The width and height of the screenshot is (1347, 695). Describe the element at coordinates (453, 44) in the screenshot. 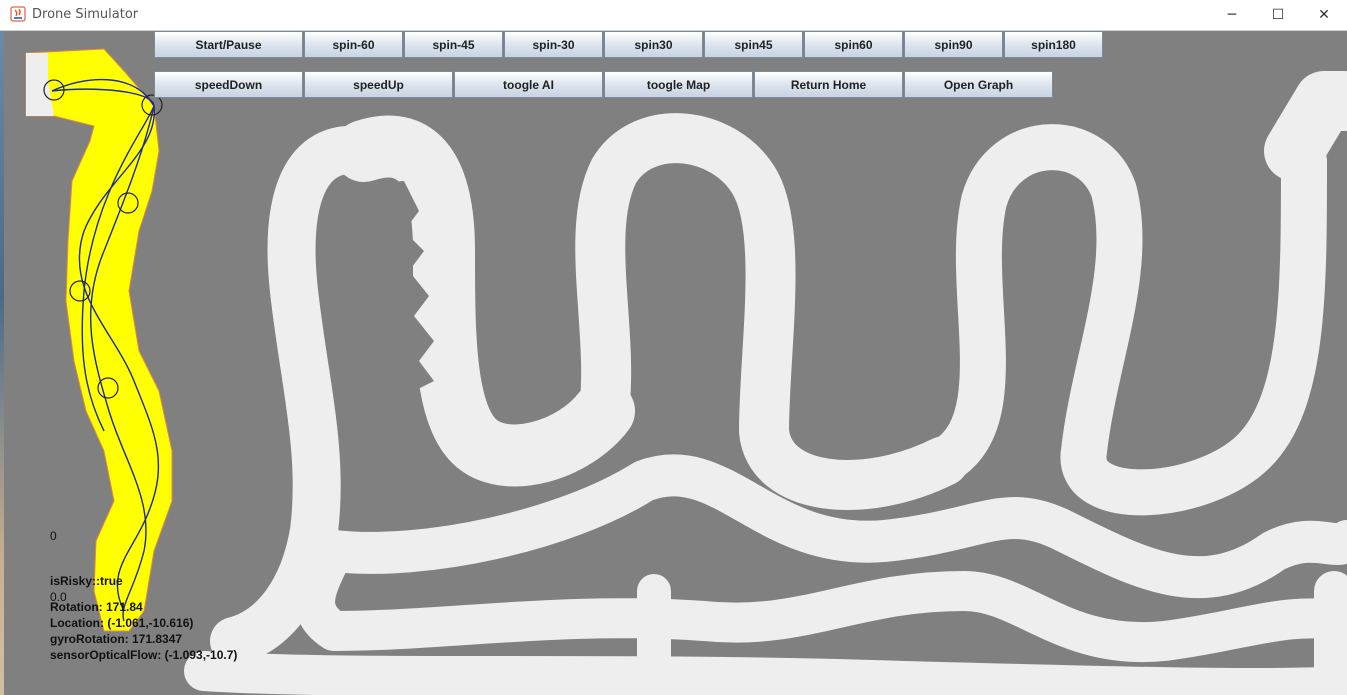

I see `spin-minus-45-button: spin-45` at that location.